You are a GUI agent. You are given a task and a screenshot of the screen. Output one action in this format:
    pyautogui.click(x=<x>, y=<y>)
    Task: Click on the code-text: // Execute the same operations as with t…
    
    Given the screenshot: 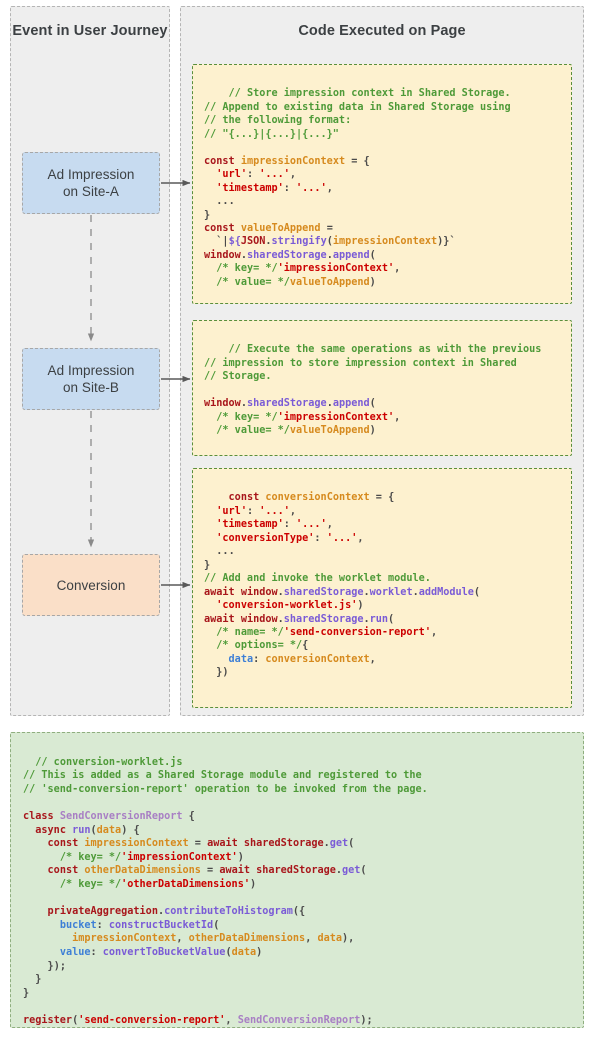 What is the action you would take?
    pyautogui.click(x=373, y=390)
    